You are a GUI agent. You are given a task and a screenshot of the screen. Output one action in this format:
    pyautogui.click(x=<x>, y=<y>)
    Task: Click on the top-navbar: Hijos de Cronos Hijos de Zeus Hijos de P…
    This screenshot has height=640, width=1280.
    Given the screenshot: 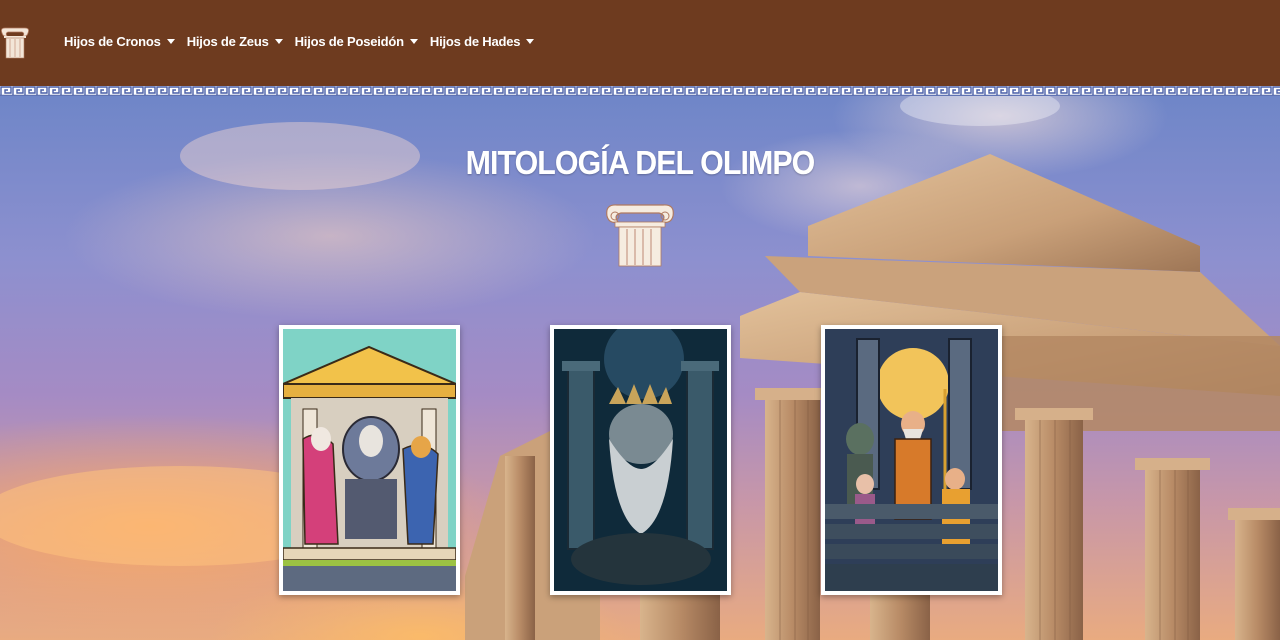 What is the action you would take?
    pyautogui.click(x=640, y=43)
    